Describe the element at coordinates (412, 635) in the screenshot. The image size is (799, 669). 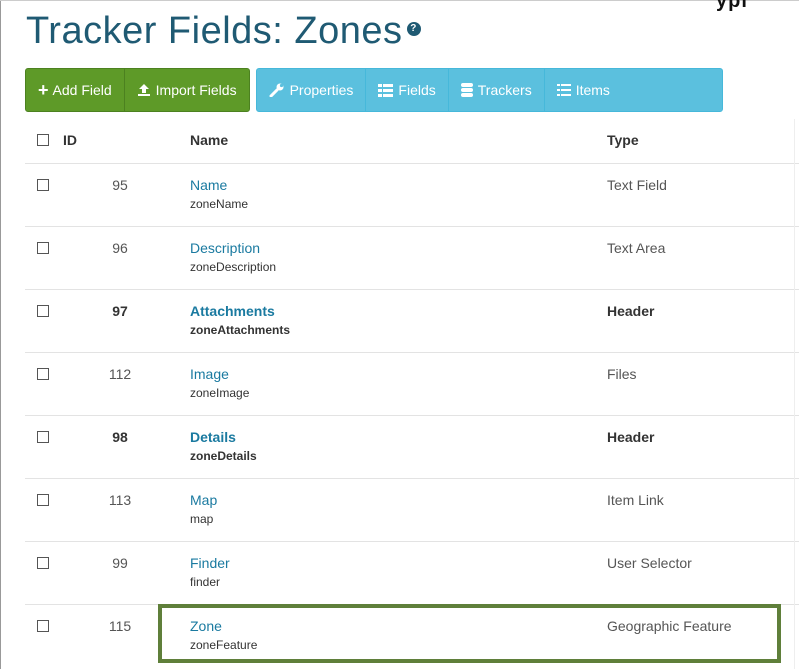
I see `table-row: 115 Zone zoneFeature Geographic Feature` at that location.